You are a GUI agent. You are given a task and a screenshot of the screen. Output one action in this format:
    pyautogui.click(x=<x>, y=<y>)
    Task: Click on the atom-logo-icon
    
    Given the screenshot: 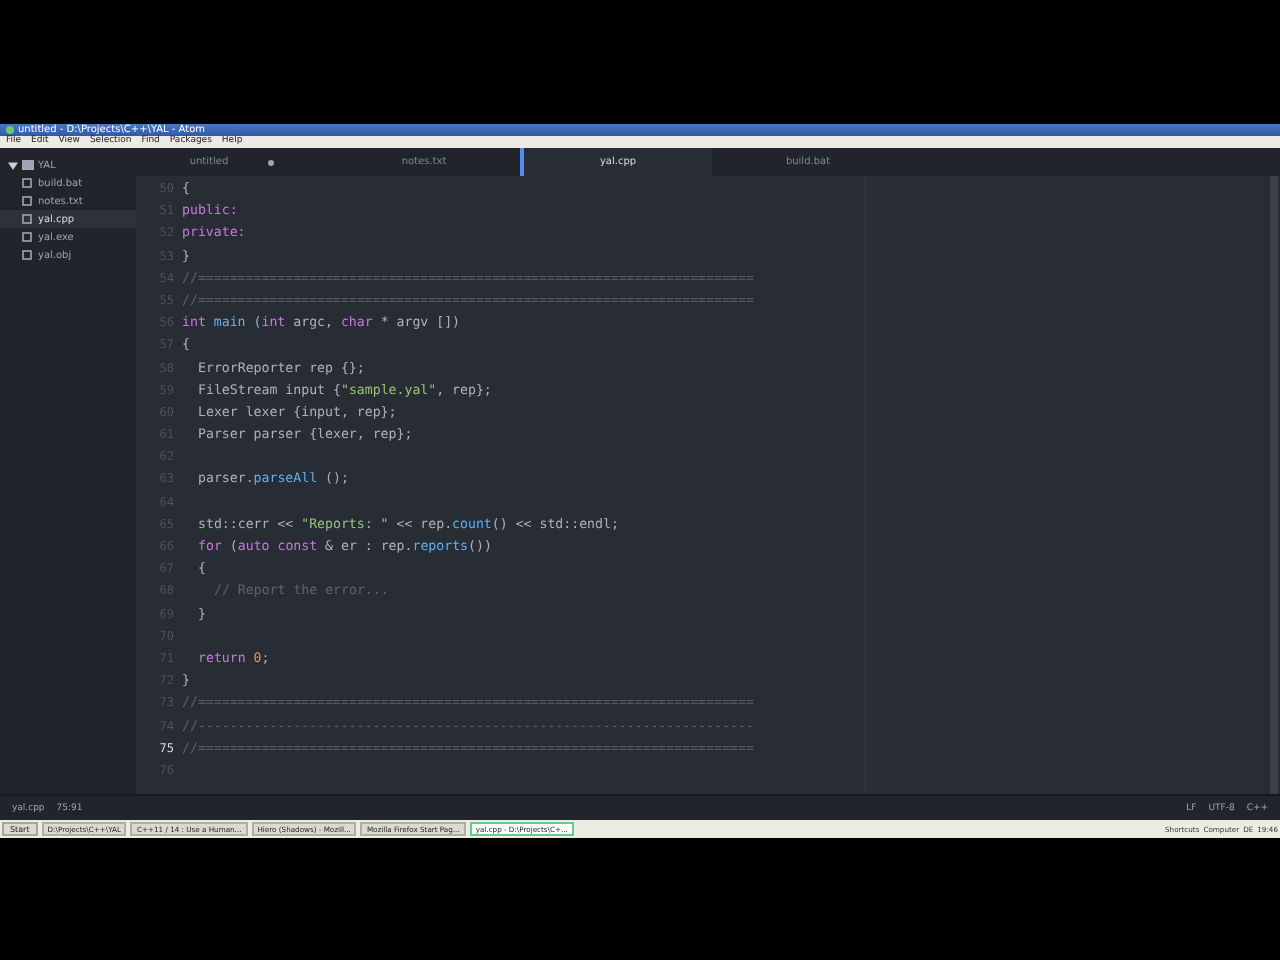 What is the action you would take?
    pyautogui.click(x=10, y=130)
    